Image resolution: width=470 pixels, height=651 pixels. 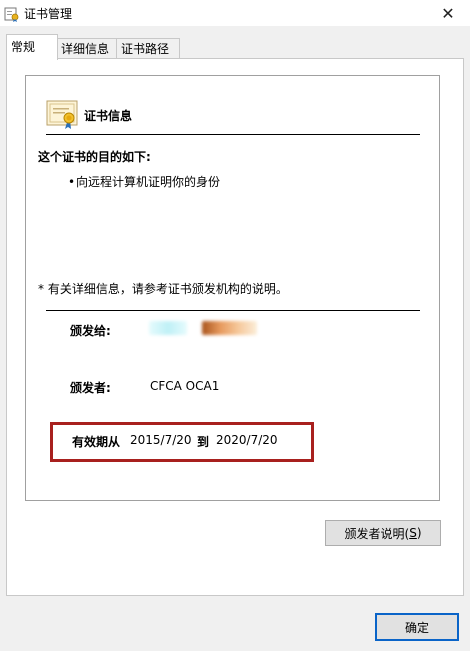 I want to click on accelerator-key: S, so click(x=413, y=533).